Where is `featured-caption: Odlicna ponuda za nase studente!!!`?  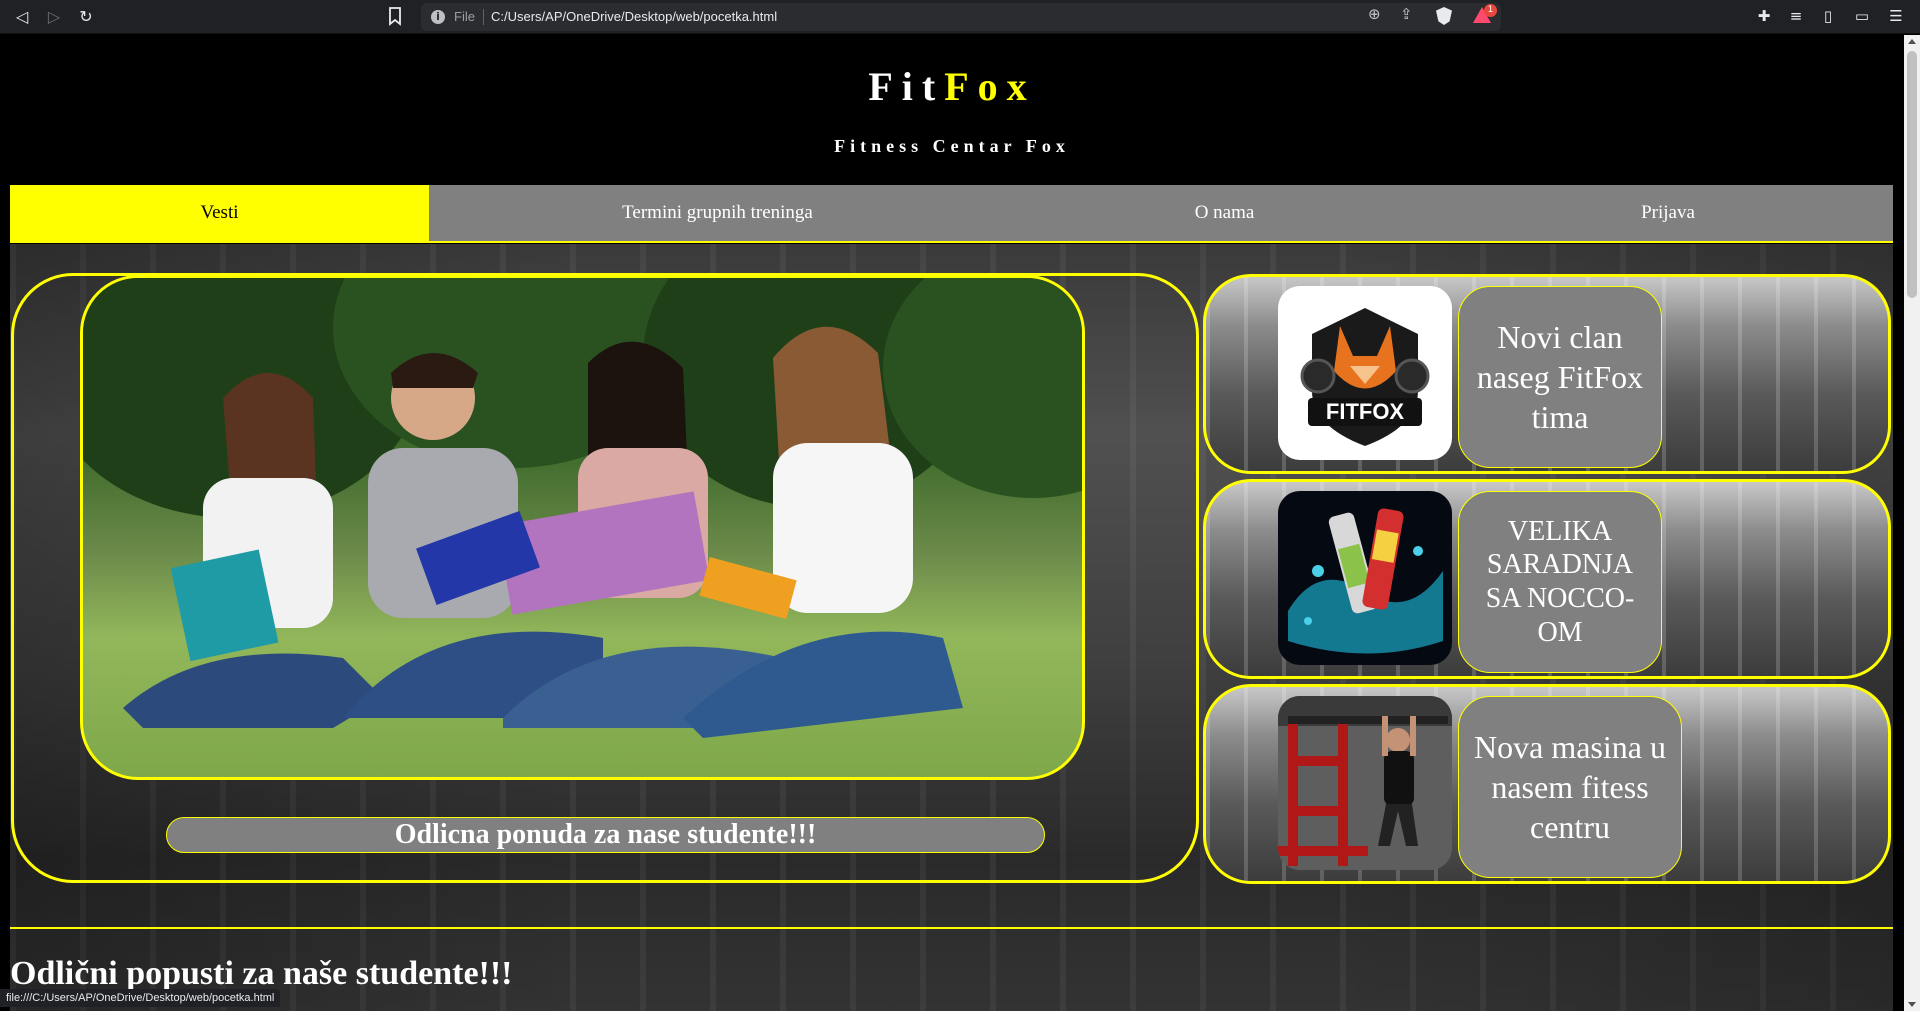 featured-caption: Odlicna ponuda za nase studente!!! is located at coordinates (605, 835).